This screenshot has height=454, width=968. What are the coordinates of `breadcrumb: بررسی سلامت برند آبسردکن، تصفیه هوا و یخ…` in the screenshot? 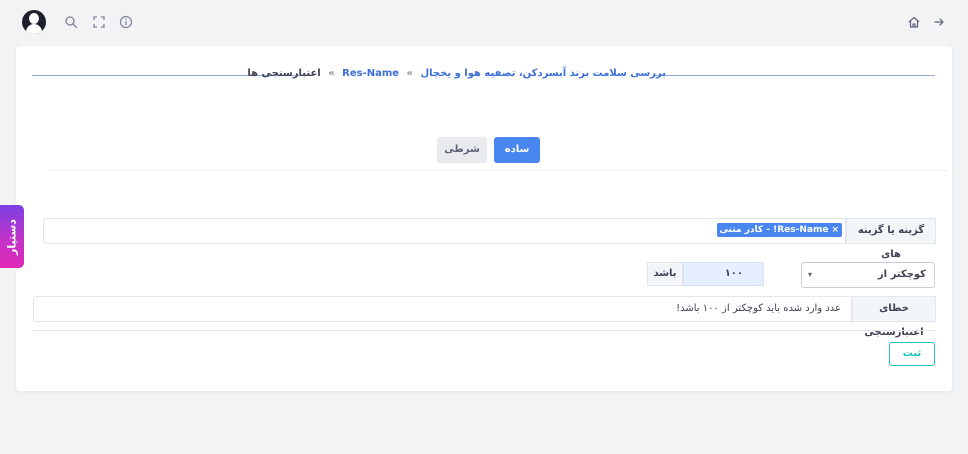 It's located at (456, 74).